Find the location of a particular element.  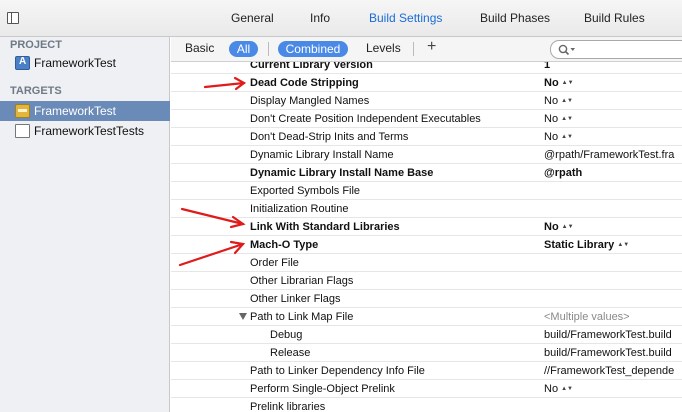

setting-name: Perform Single-Object Prelink is located at coordinates (322, 389).